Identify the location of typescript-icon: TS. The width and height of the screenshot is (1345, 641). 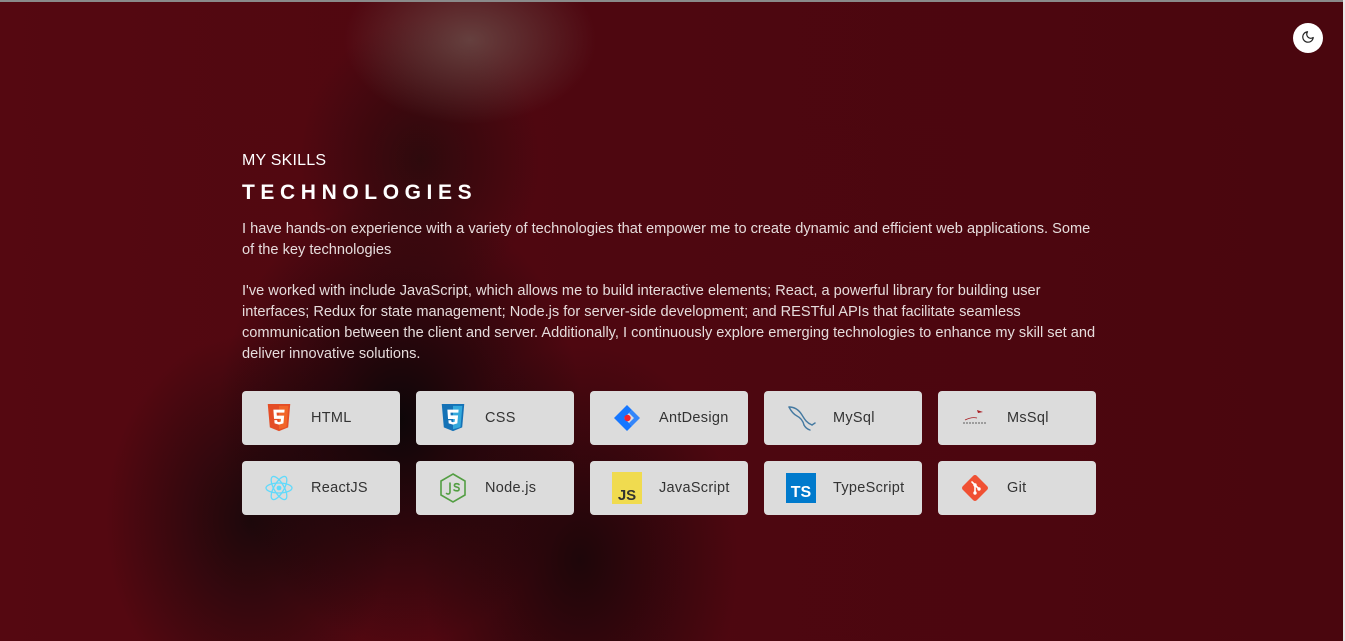
(801, 488).